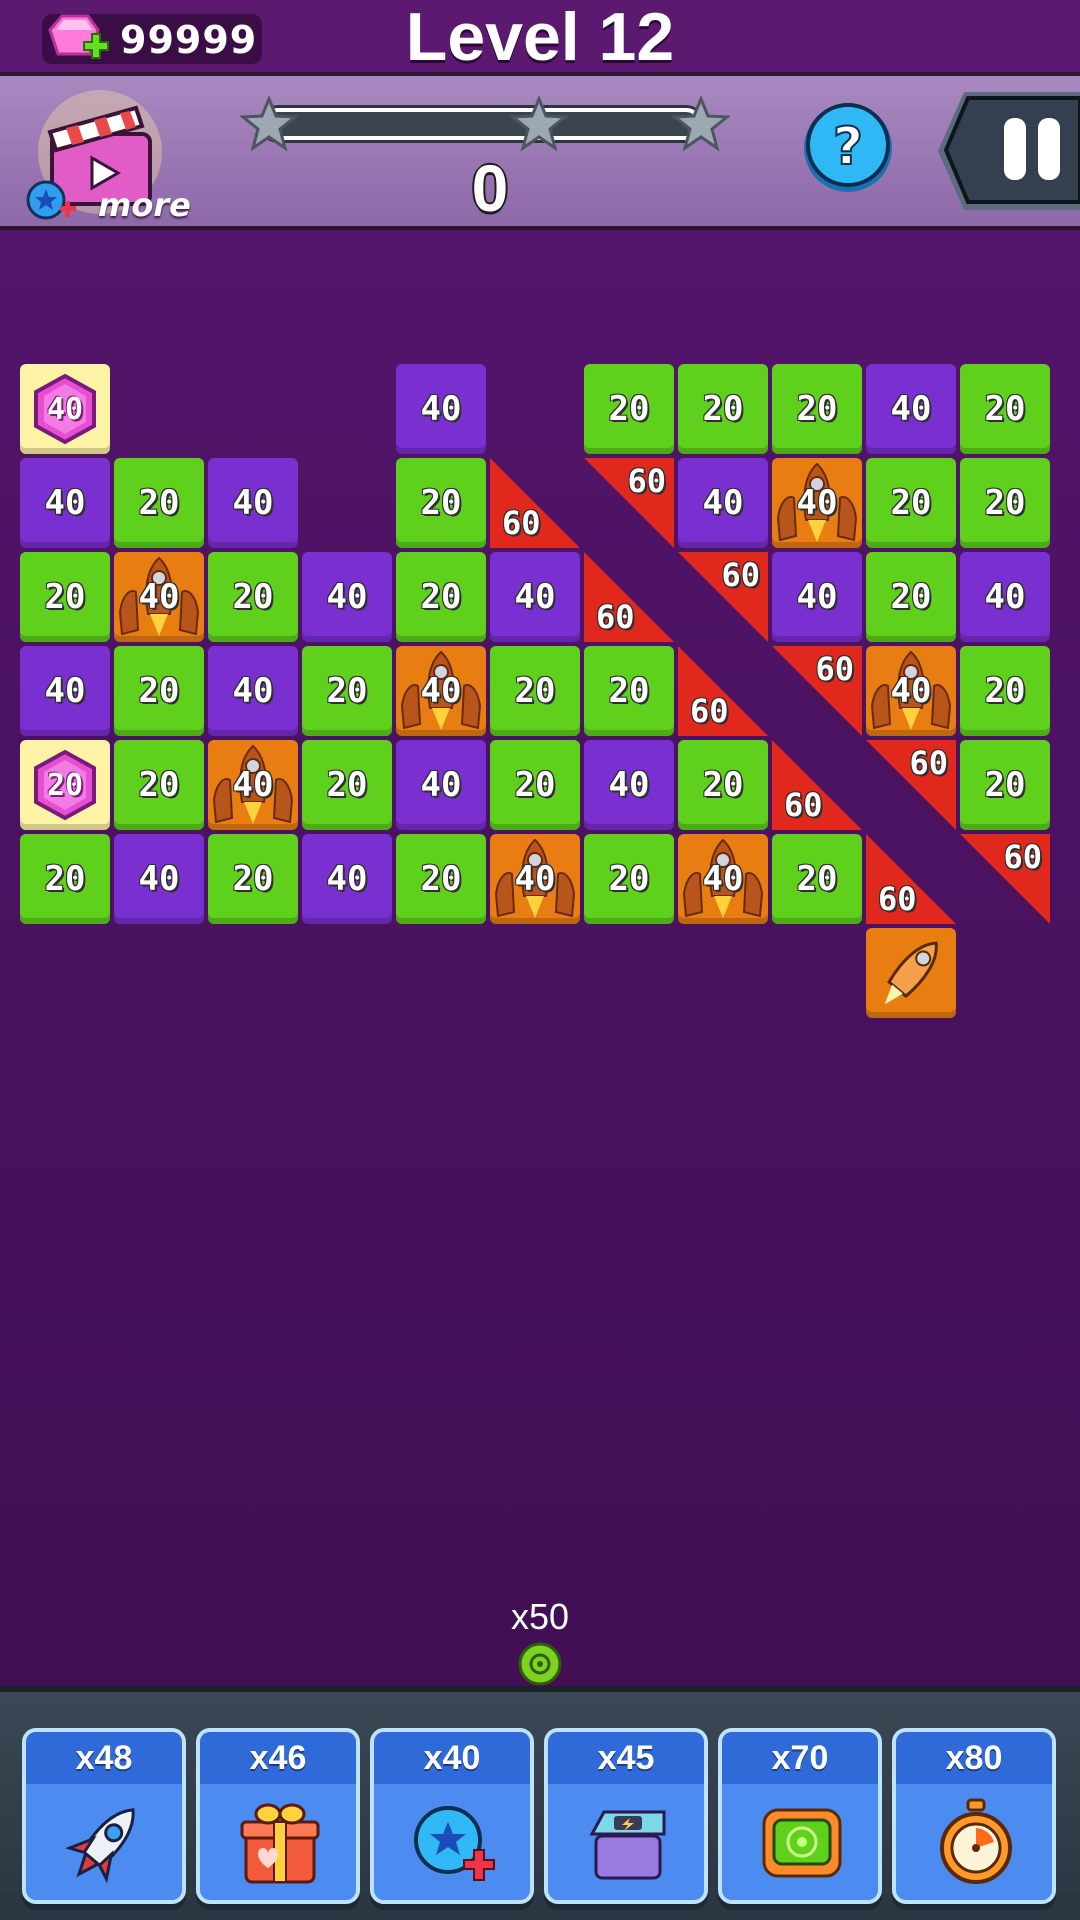 The image size is (1080, 1920). Describe the element at coordinates (800, 1758) in the screenshot. I see `powerup-count: x70` at that location.